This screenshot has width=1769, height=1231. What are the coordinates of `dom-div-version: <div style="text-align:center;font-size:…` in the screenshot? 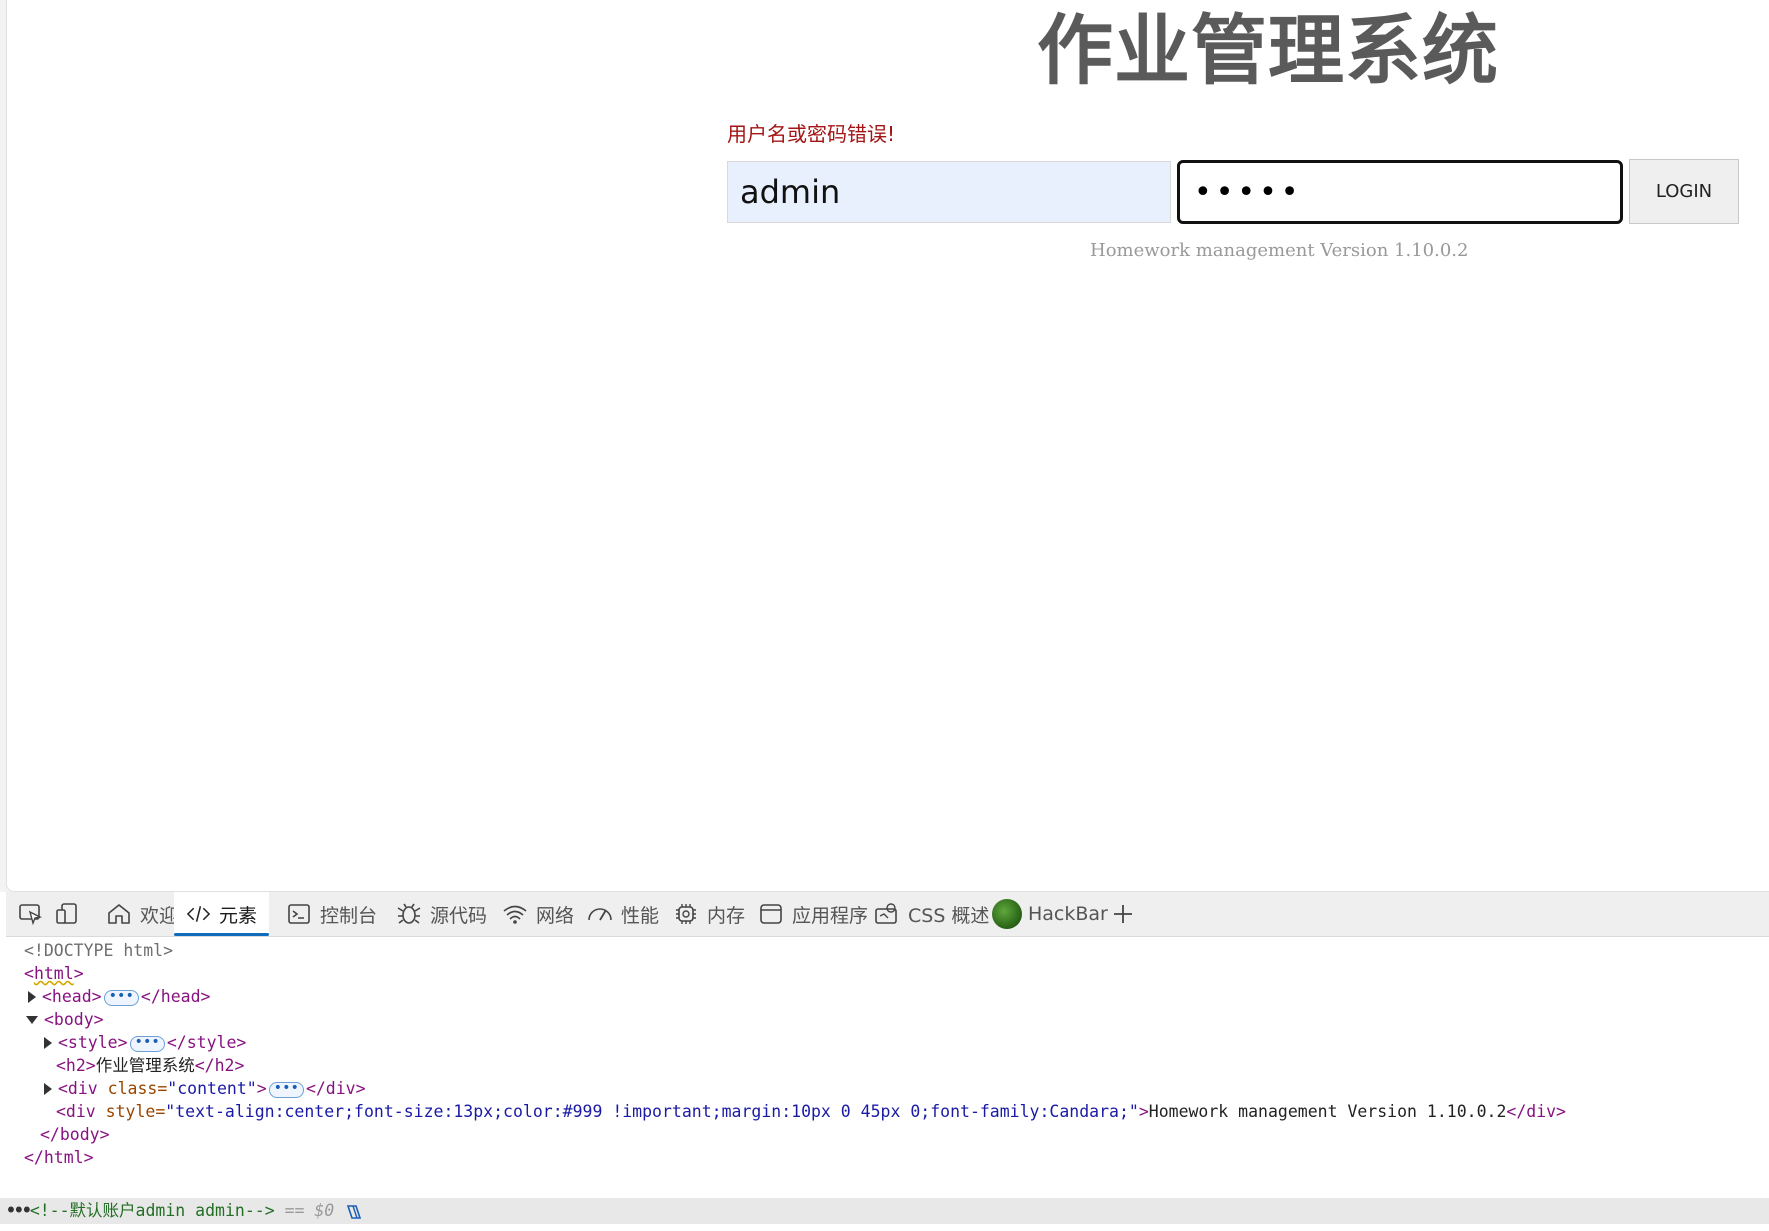 It's located at (811, 1112).